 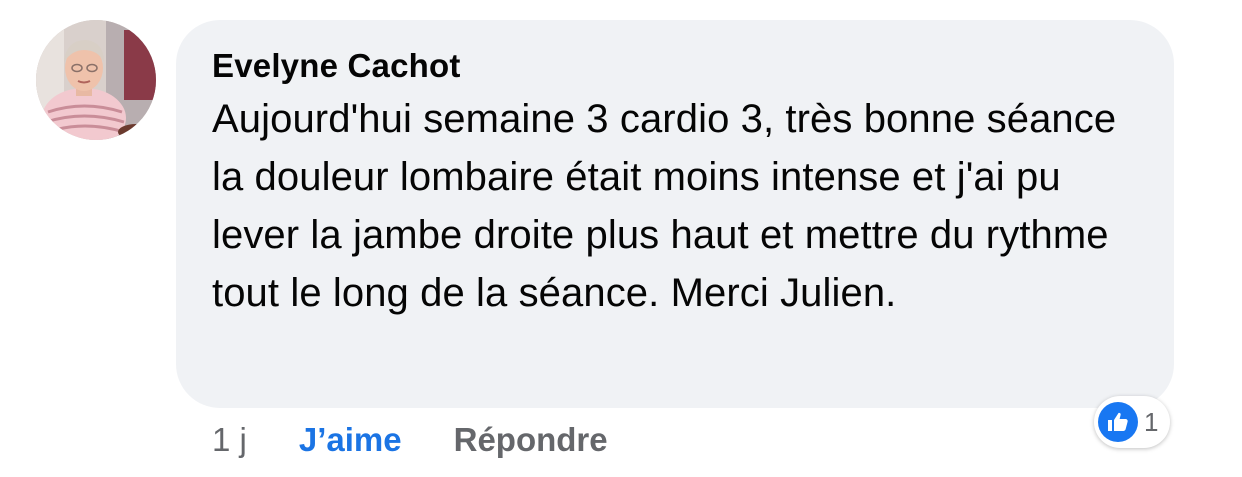 I want to click on avatar, so click(x=96, y=80).